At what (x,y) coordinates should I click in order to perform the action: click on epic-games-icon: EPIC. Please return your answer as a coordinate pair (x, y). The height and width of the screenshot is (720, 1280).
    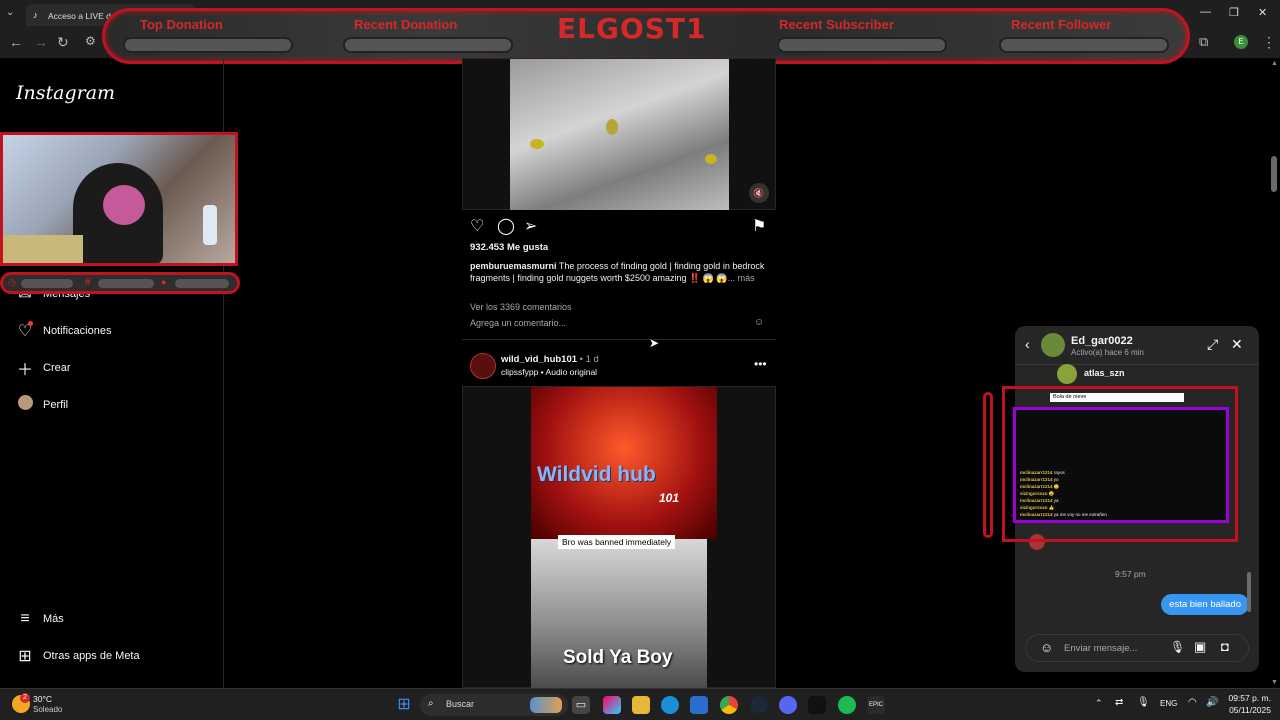
    Looking at the image, I should click on (876, 705).